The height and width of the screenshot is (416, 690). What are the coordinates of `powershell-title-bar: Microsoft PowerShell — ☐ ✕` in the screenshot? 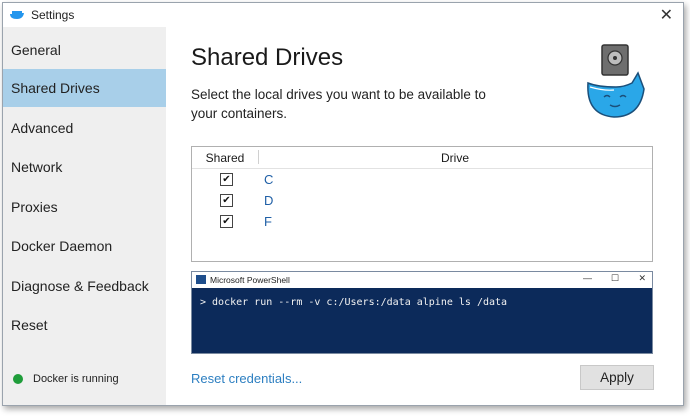 It's located at (422, 280).